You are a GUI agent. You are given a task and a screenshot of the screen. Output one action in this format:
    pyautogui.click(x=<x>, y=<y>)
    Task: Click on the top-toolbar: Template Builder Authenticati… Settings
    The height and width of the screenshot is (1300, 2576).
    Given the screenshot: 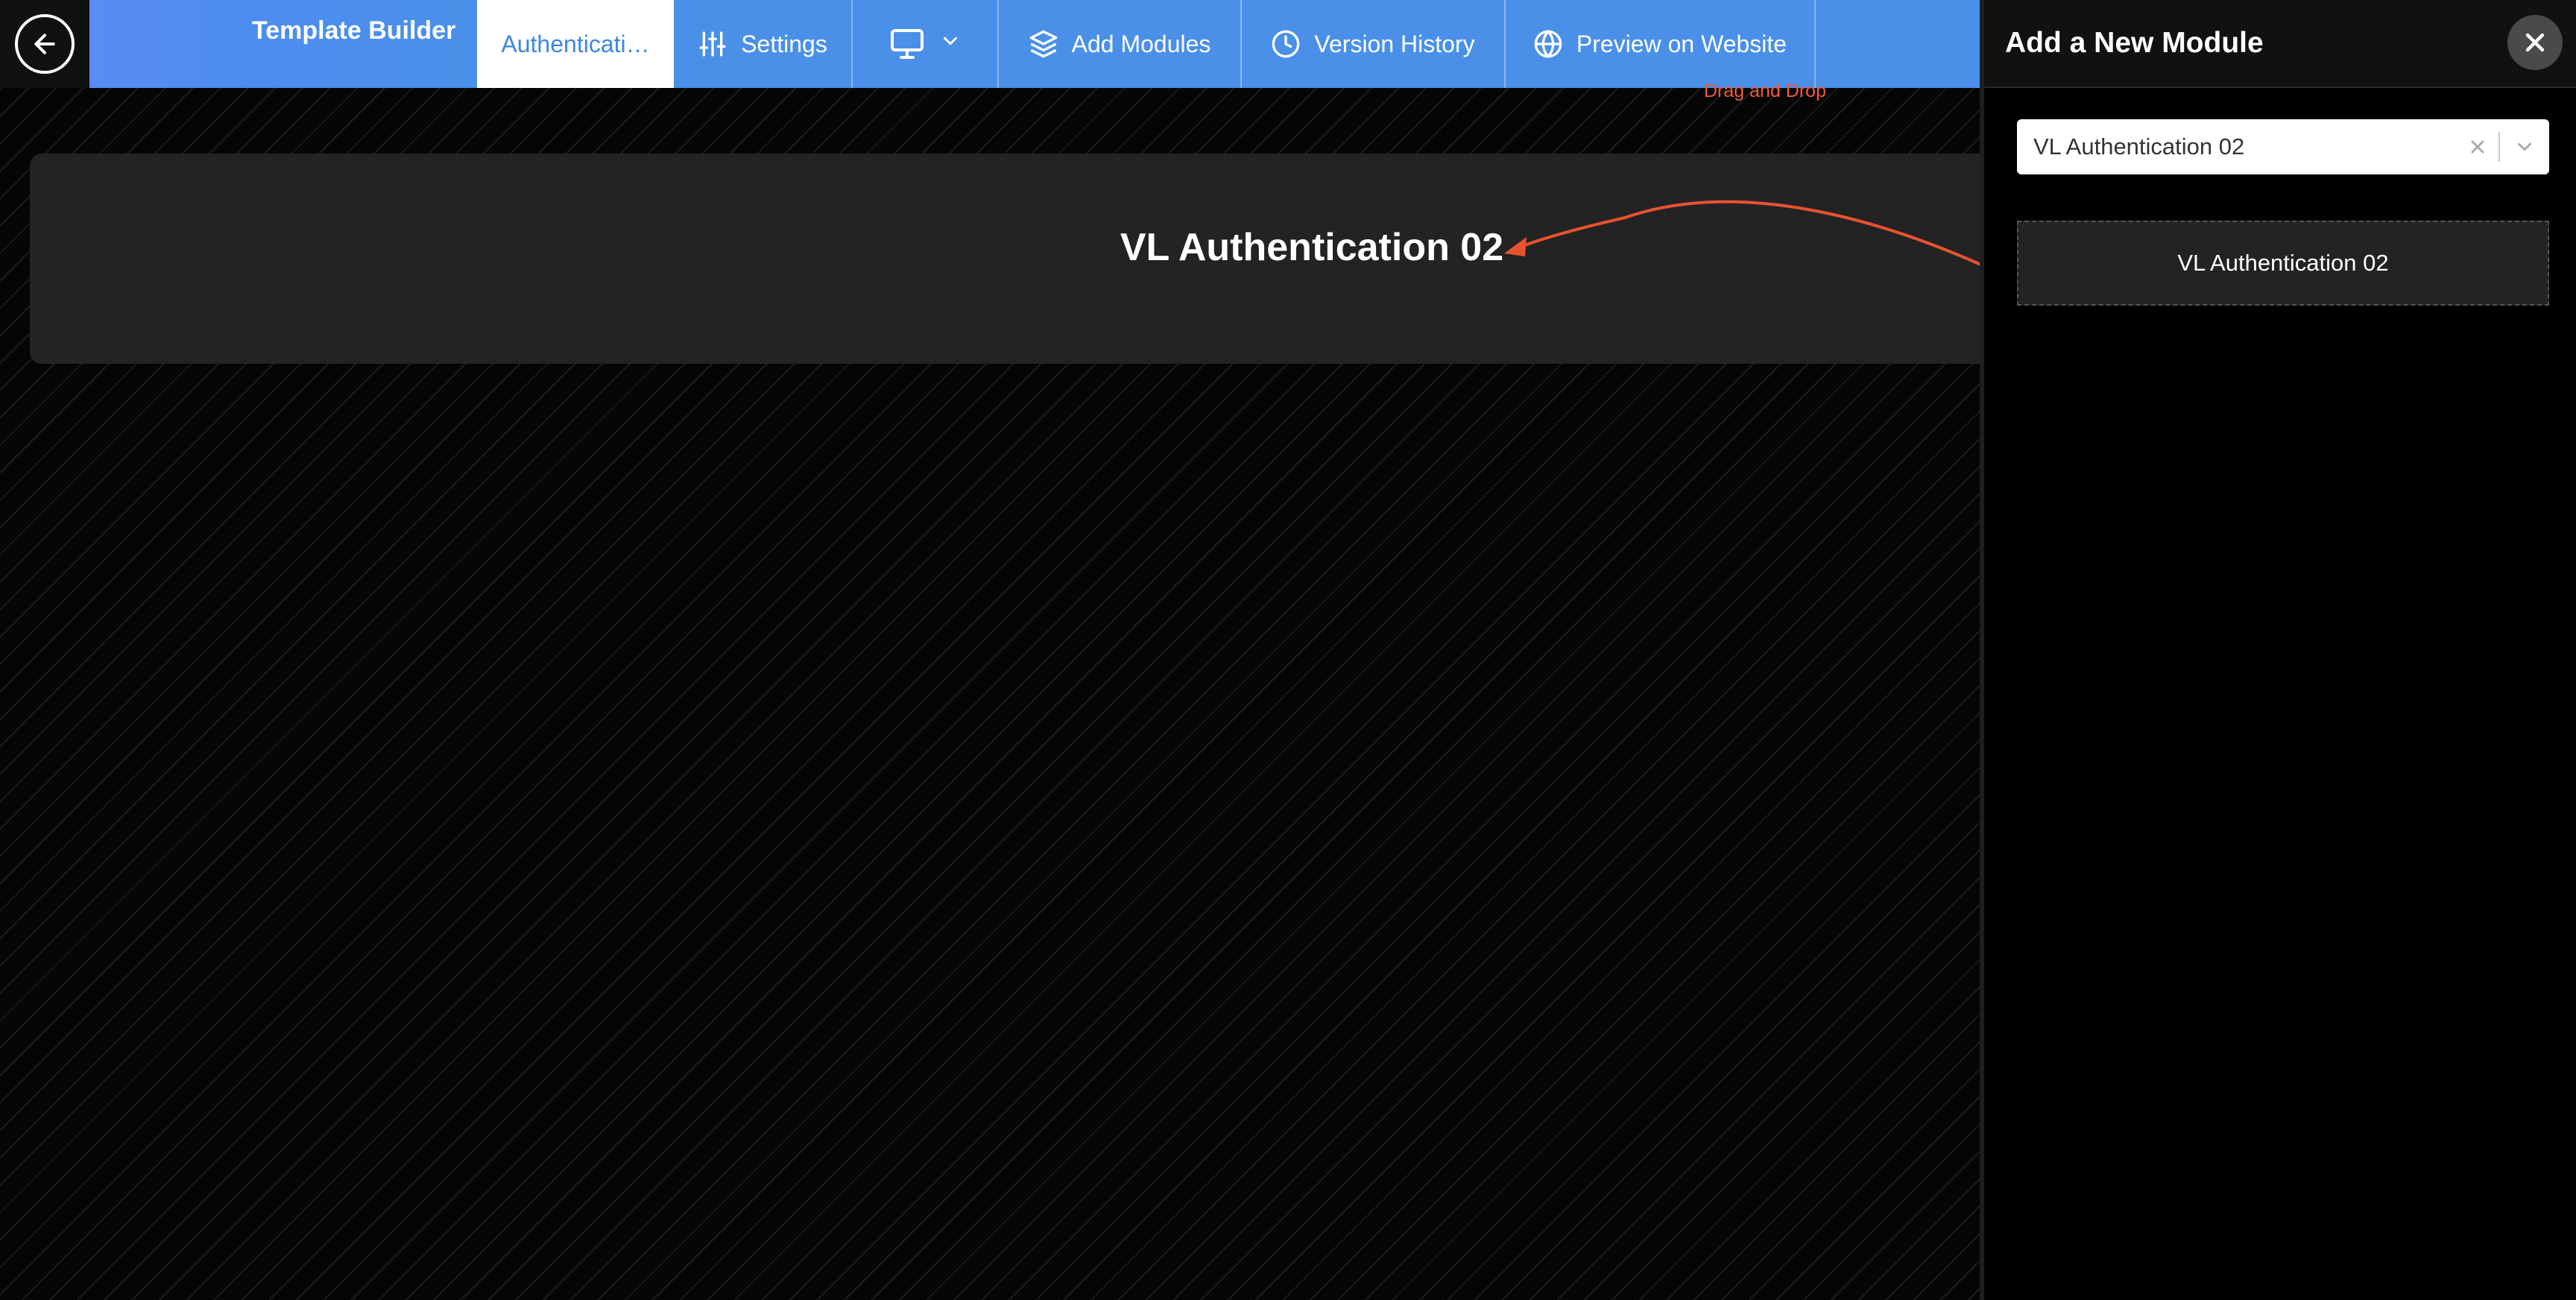 What is the action you would take?
    pyautogui.click(x=990, y=44)
    